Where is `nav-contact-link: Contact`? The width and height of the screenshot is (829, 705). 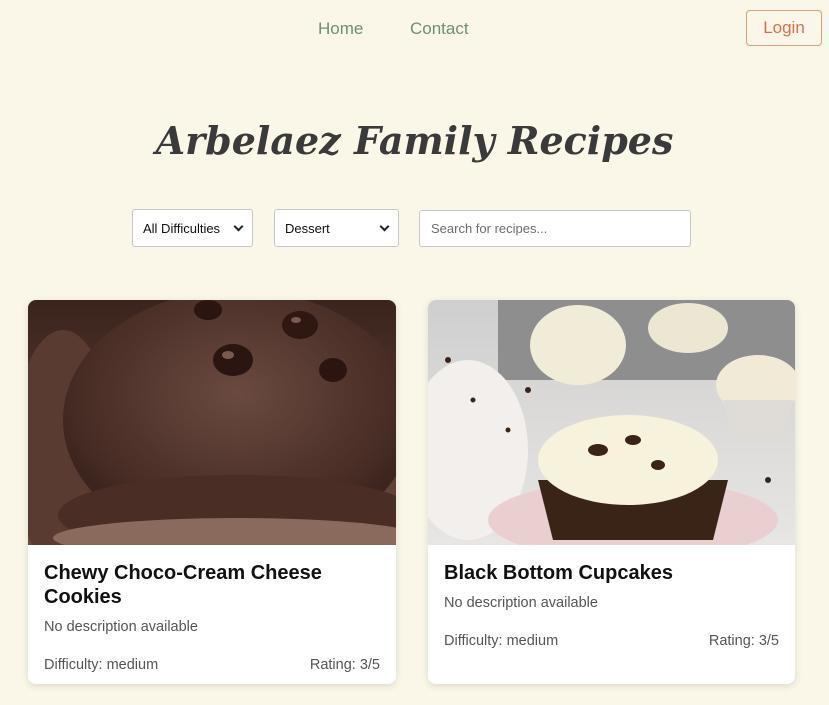 nav-contact-link: Contact is located at coordinates (439, 29).